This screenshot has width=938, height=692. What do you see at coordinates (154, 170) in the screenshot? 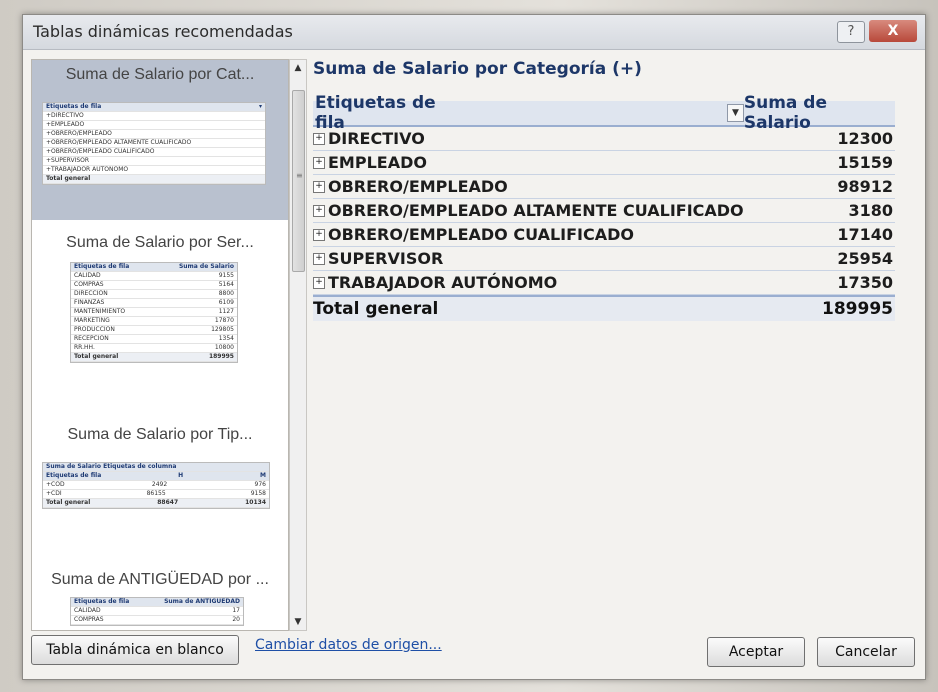
I see `mini-row: +TRABAJADOR AUTÓNOMO` at bounding box center [154, 170].